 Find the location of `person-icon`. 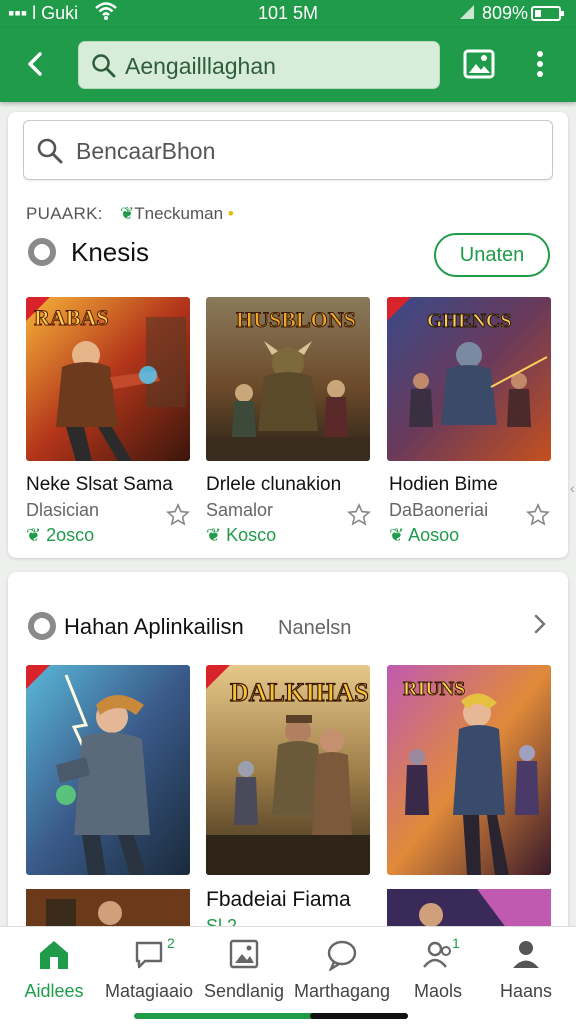

person-icon is located at coordinates (526, 954).